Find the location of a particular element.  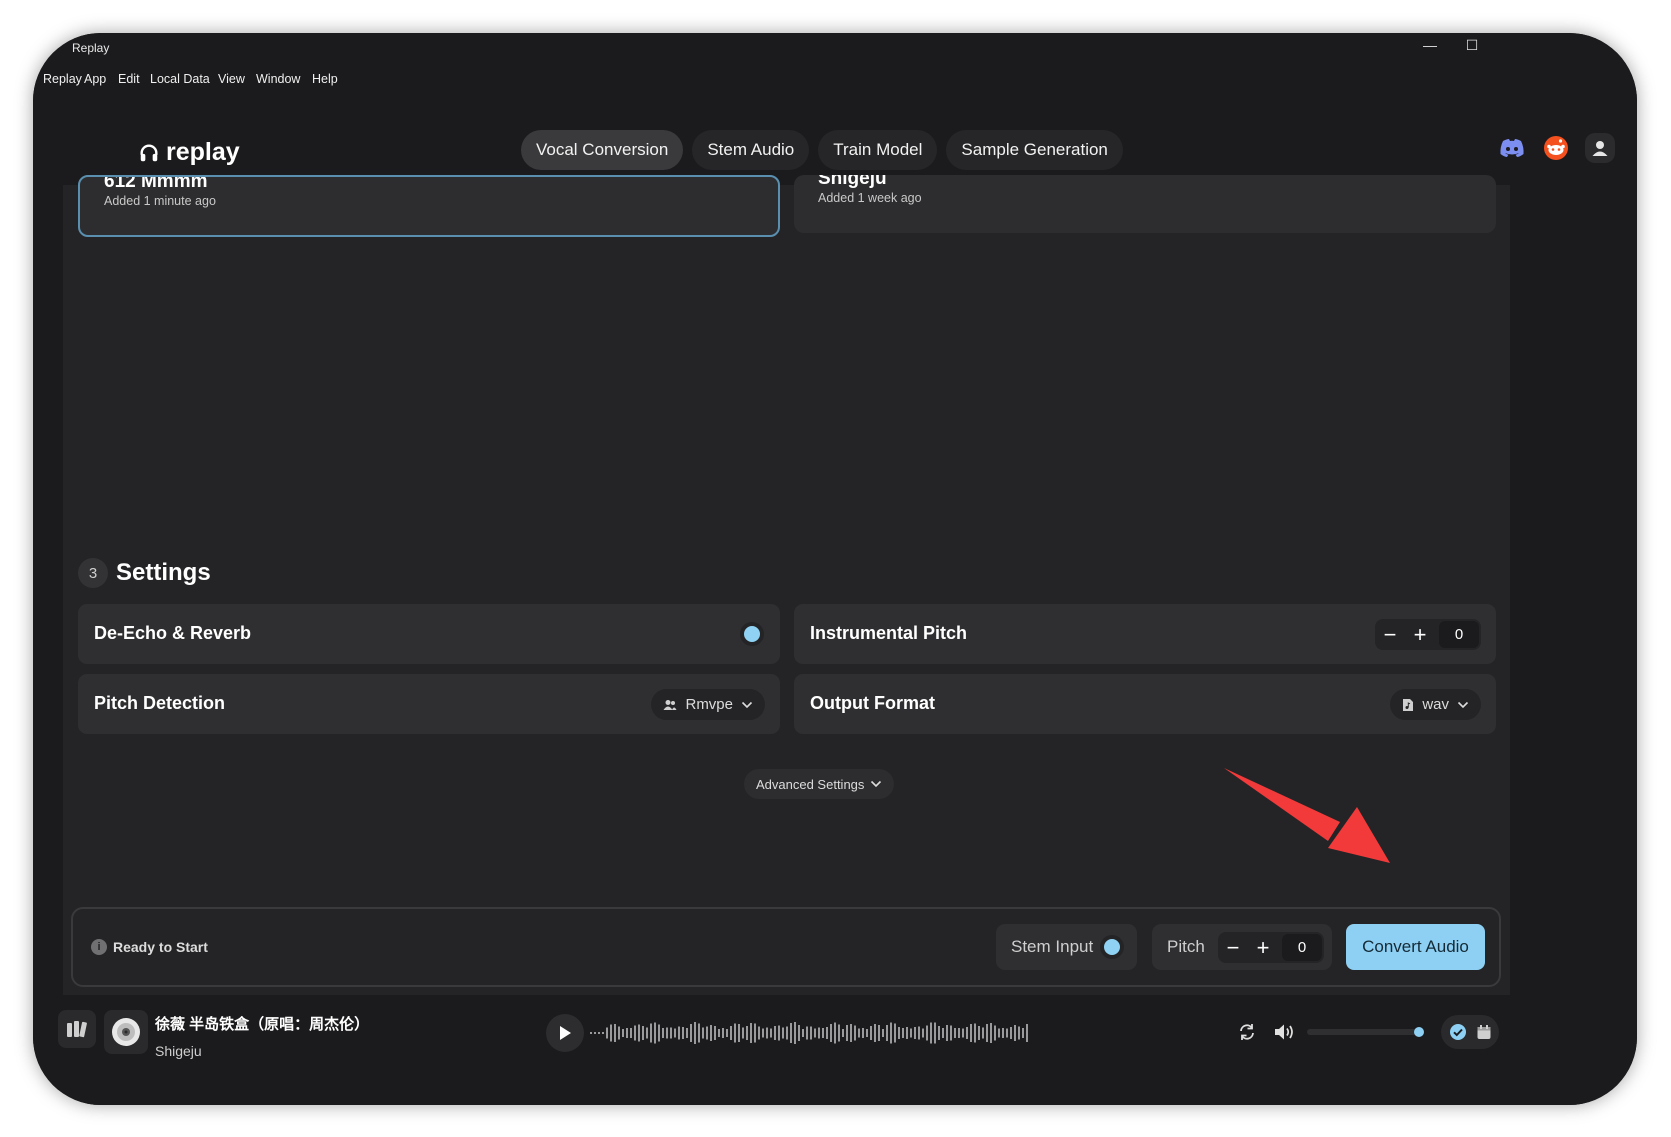

brand-logo: replay is located at coordinates (189, 152).